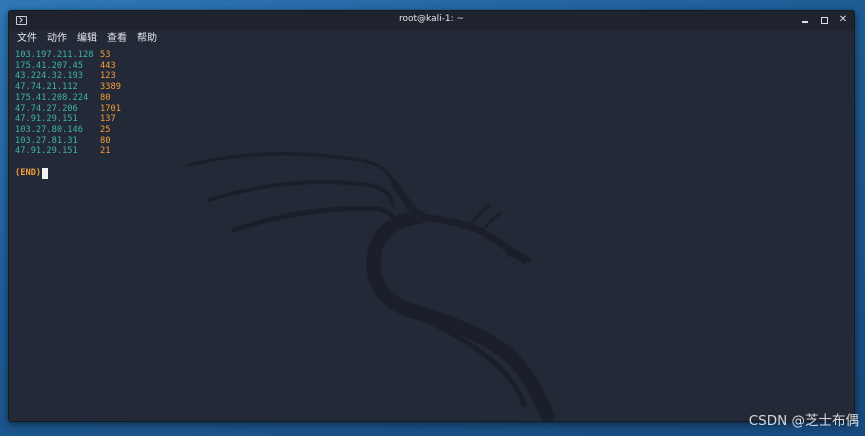 The height and width of the screenshot is (436, 865). Describe the element at coordinates (843, 20) in the screenshot. I see `close-icon: ✕` at that location.